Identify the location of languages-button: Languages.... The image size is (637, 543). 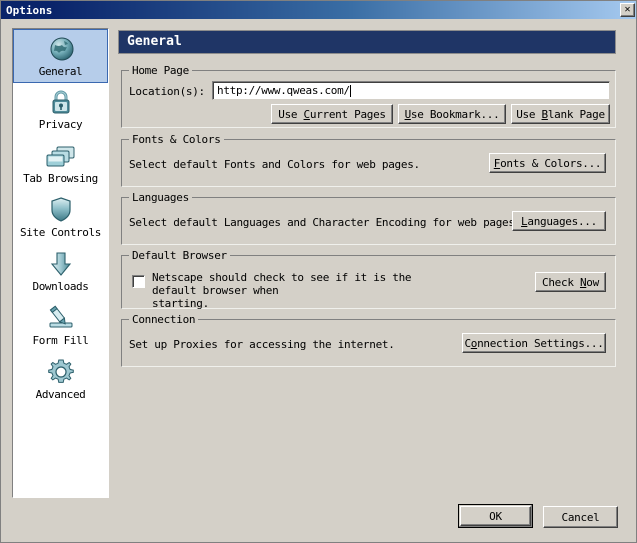
(559, 221).